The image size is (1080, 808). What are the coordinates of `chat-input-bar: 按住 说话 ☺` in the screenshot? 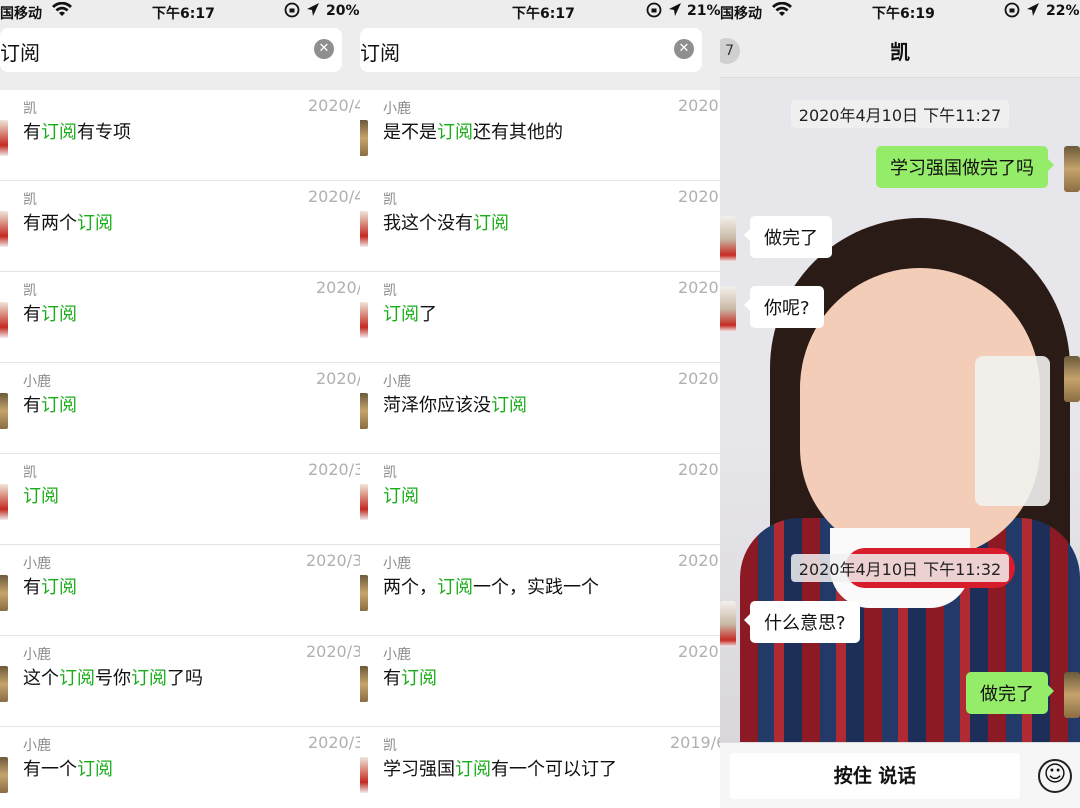 It's located at (900, 775).